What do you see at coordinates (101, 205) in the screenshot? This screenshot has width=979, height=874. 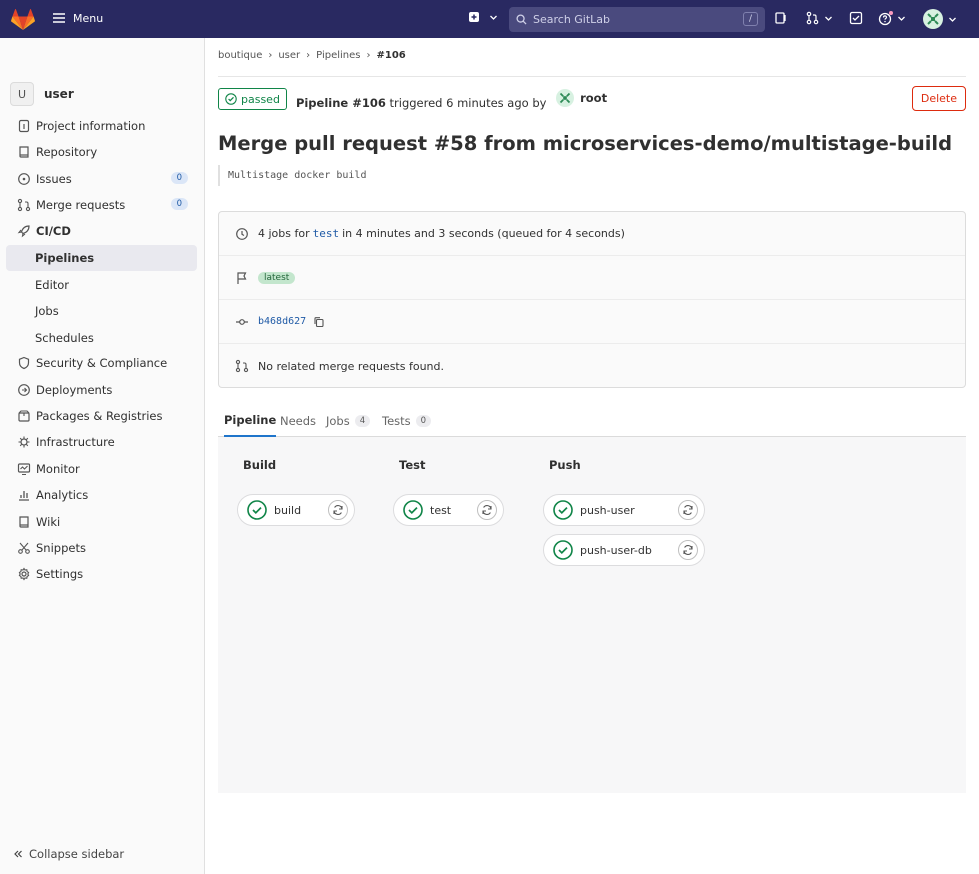 I see `sidebar-item-merge-requests: Merge requests 0` at bounding box center [101, 205].